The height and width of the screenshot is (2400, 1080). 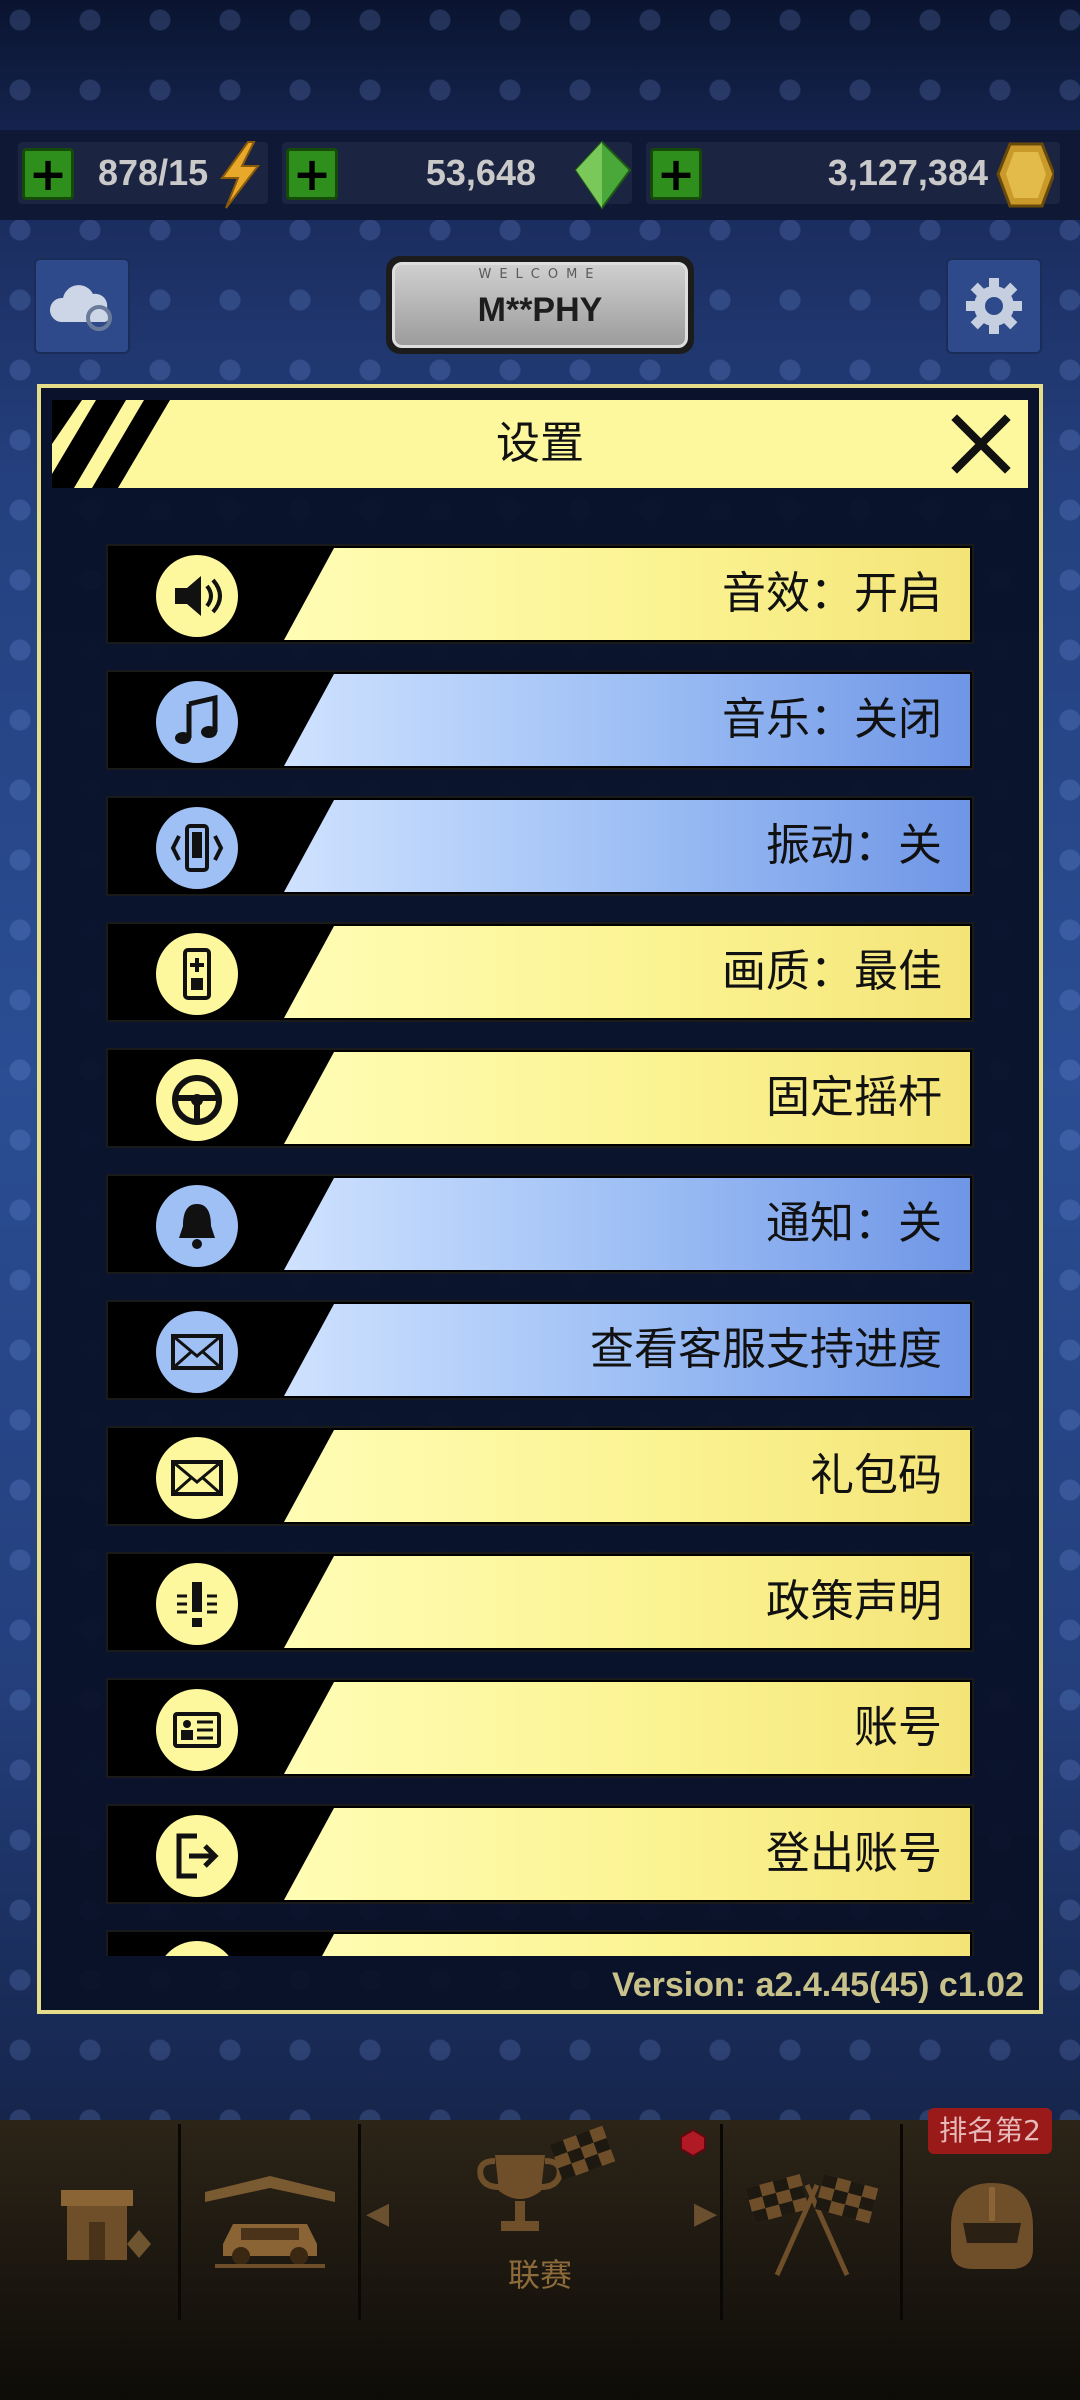 I want to click on gems-currency: + 53,648, so click(x=457, y=175).